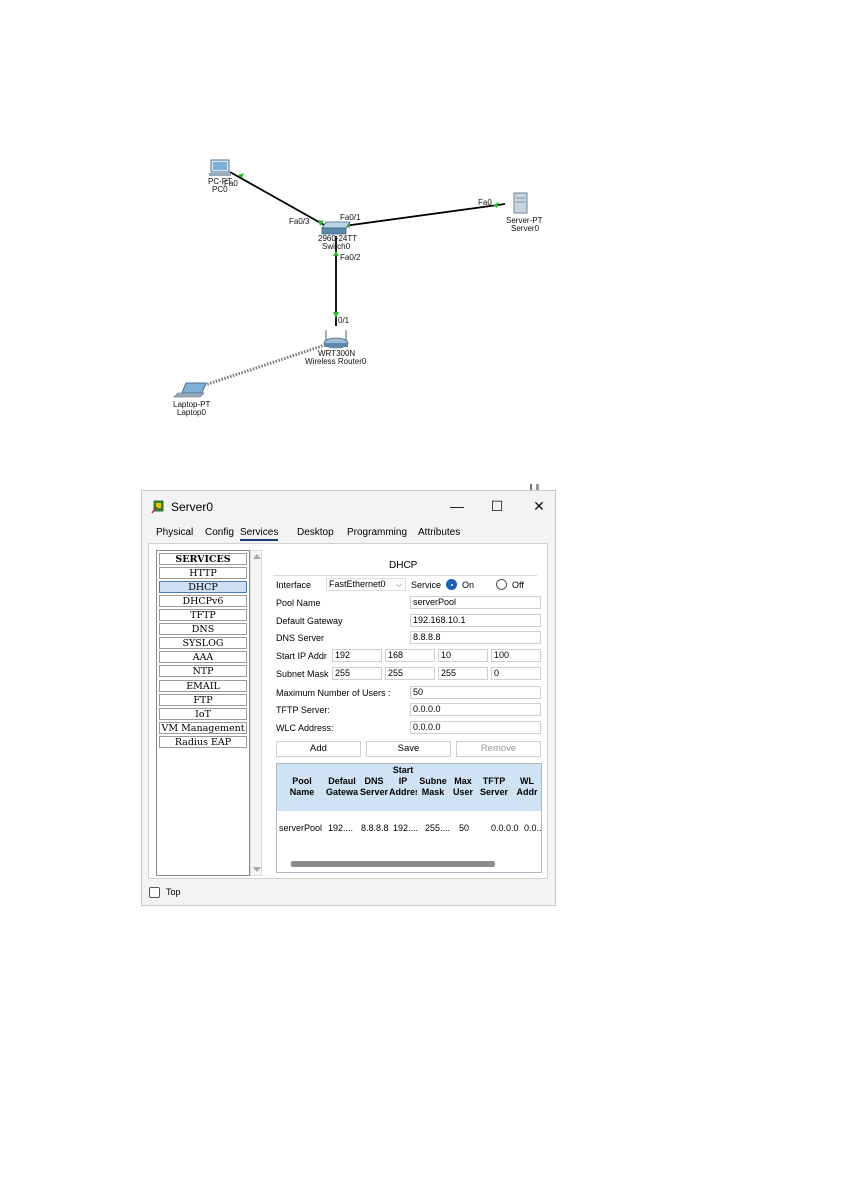 The height and width of the screenshot is (1191, 841). What do you see at coordinates (220, 167) in the screenshot?
I see `pc-icon` at bounding box center [220, 167].